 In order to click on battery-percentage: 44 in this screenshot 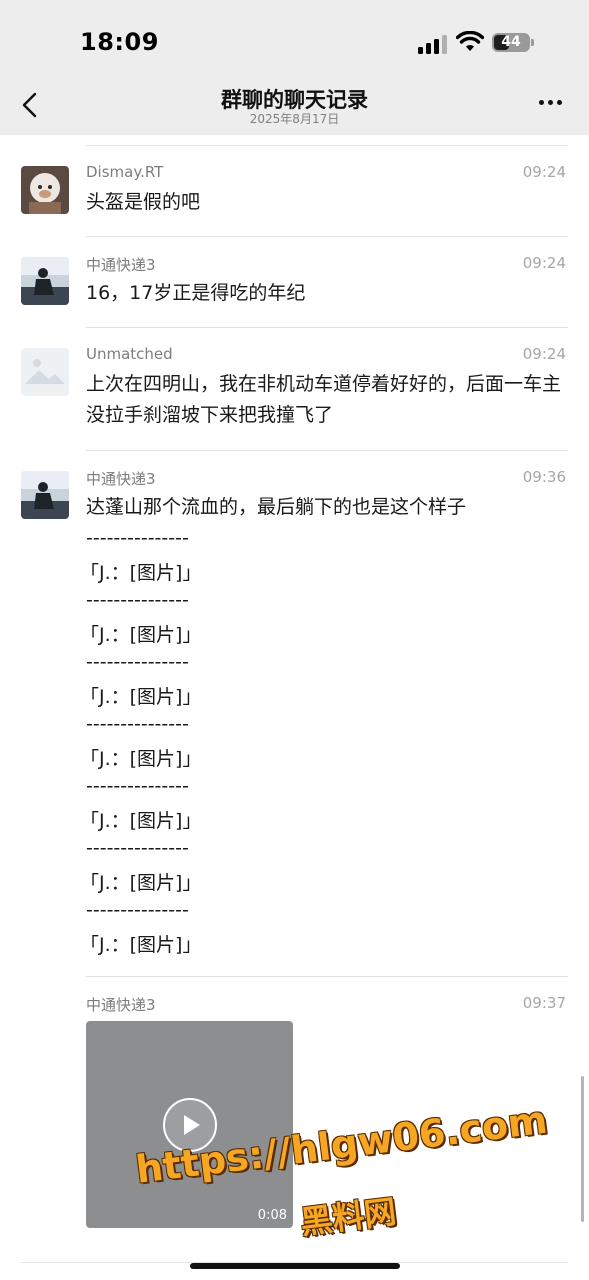, I will do `click(511, 42)`.